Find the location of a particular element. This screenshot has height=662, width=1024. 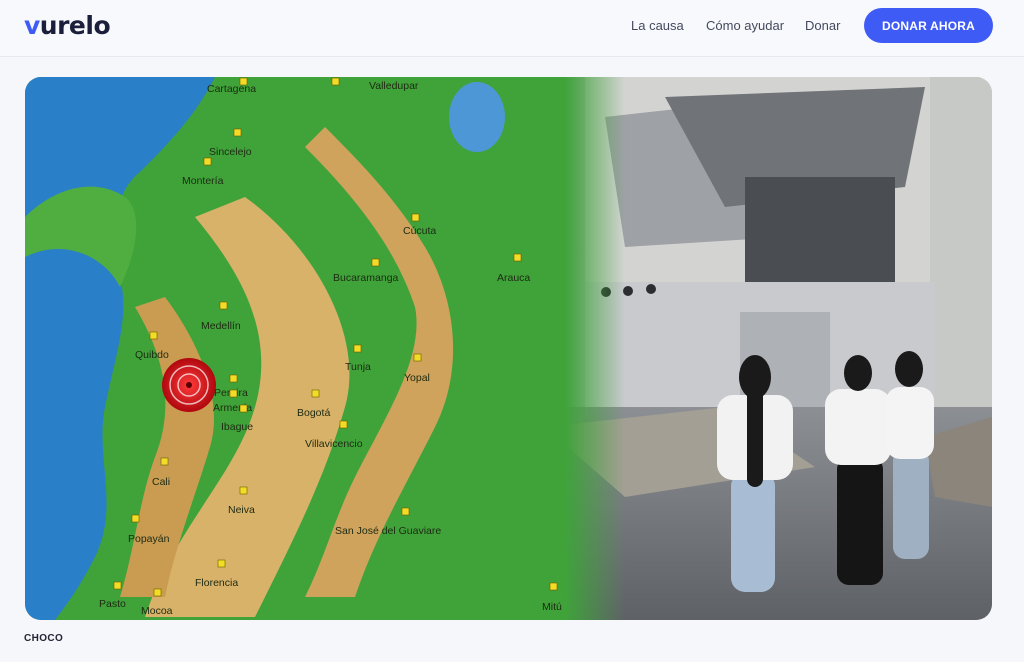

city-label: Cartagena is located at coordinates (231, 89).